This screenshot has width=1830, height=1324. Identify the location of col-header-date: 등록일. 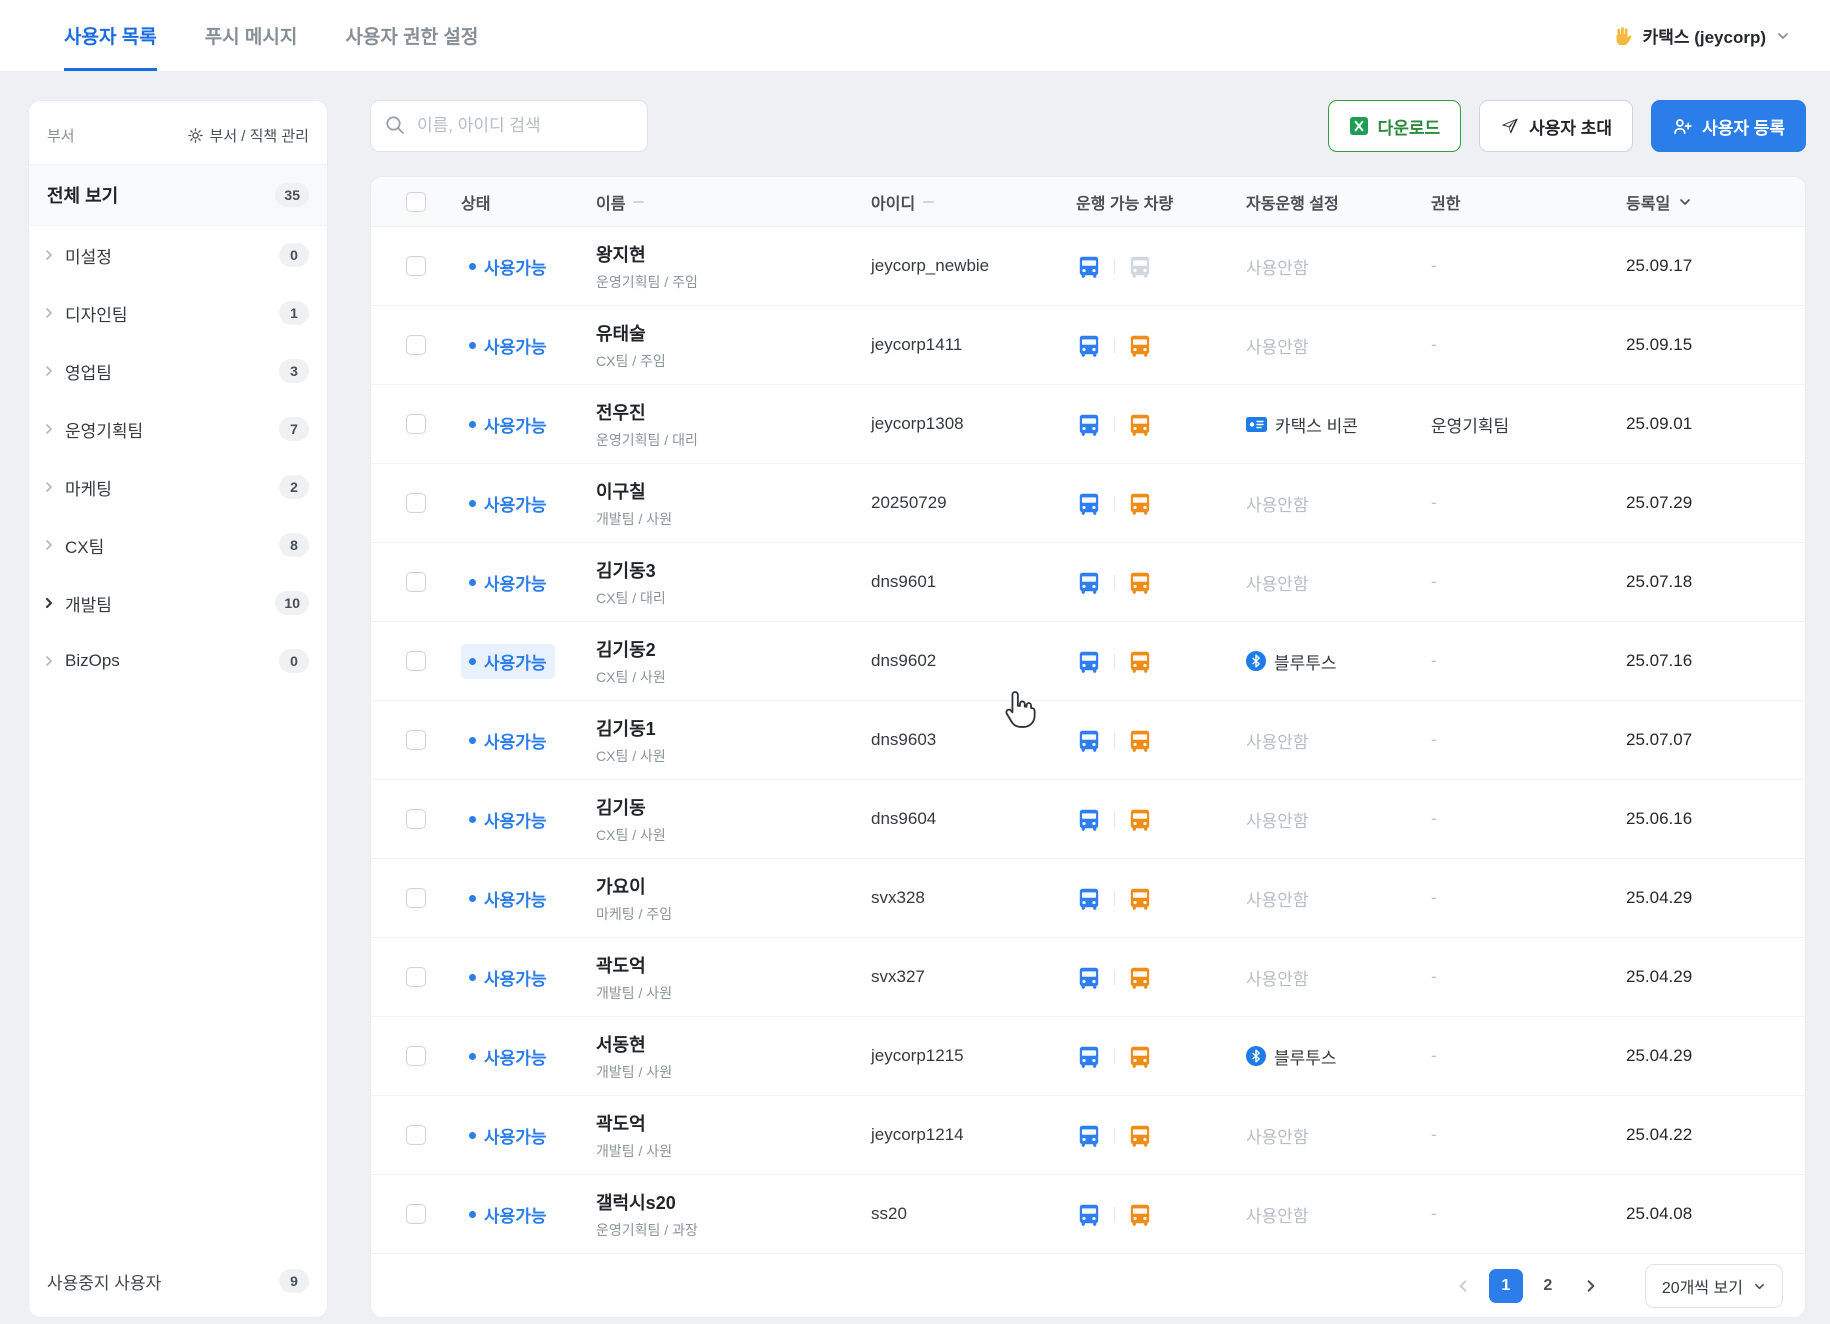
(1715, 202).